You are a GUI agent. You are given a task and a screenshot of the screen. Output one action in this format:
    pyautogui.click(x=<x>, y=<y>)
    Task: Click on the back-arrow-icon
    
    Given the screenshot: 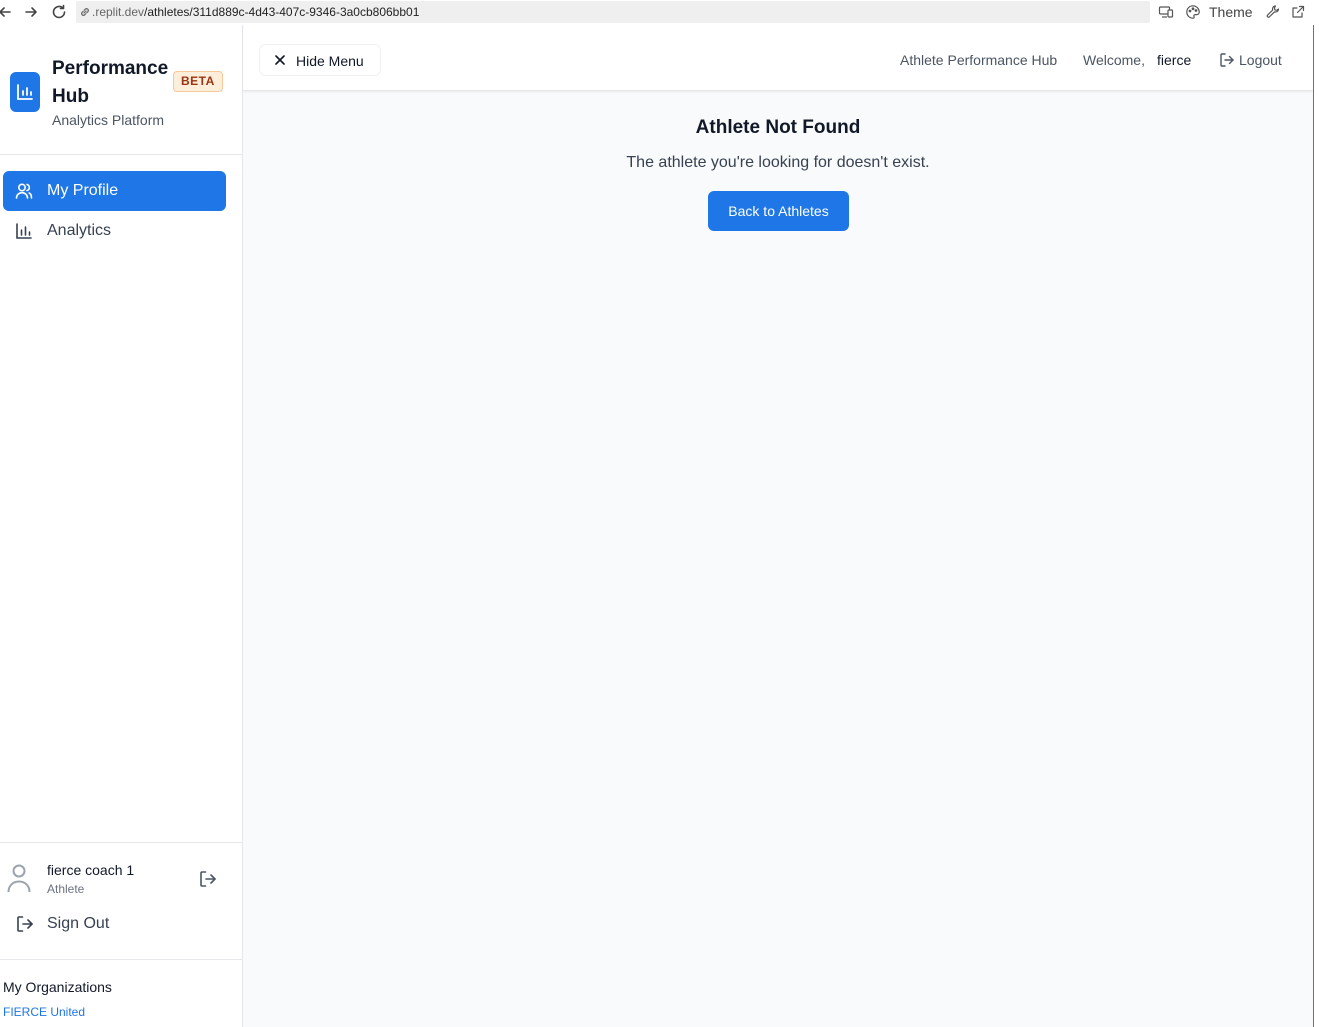 What is the action you would take?
    pyautogui.click(x=7, y=12)
    